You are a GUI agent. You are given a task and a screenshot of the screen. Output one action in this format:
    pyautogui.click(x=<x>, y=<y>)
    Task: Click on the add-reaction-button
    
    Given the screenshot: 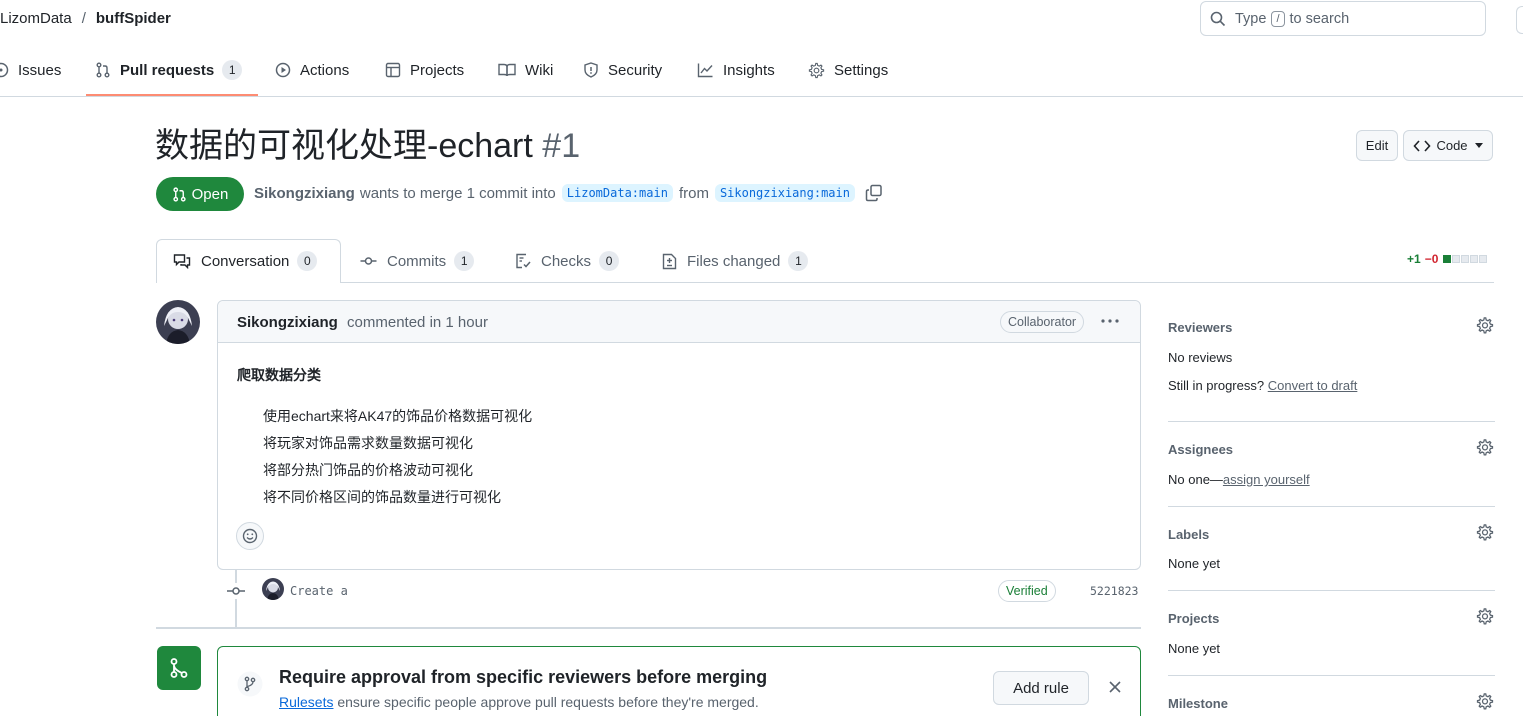 What is the action you would take?
    pyautogui.click(x=250, y=536)
    